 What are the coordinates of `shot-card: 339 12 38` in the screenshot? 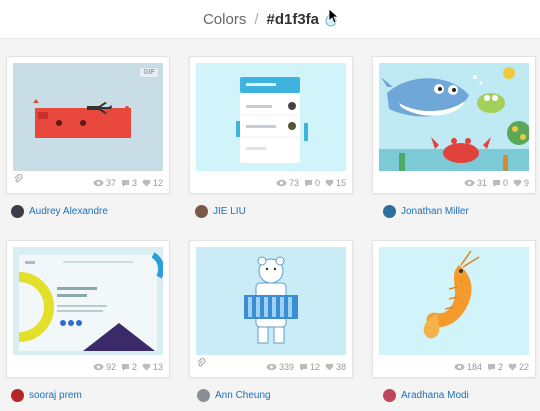 It's located at (271, 309).